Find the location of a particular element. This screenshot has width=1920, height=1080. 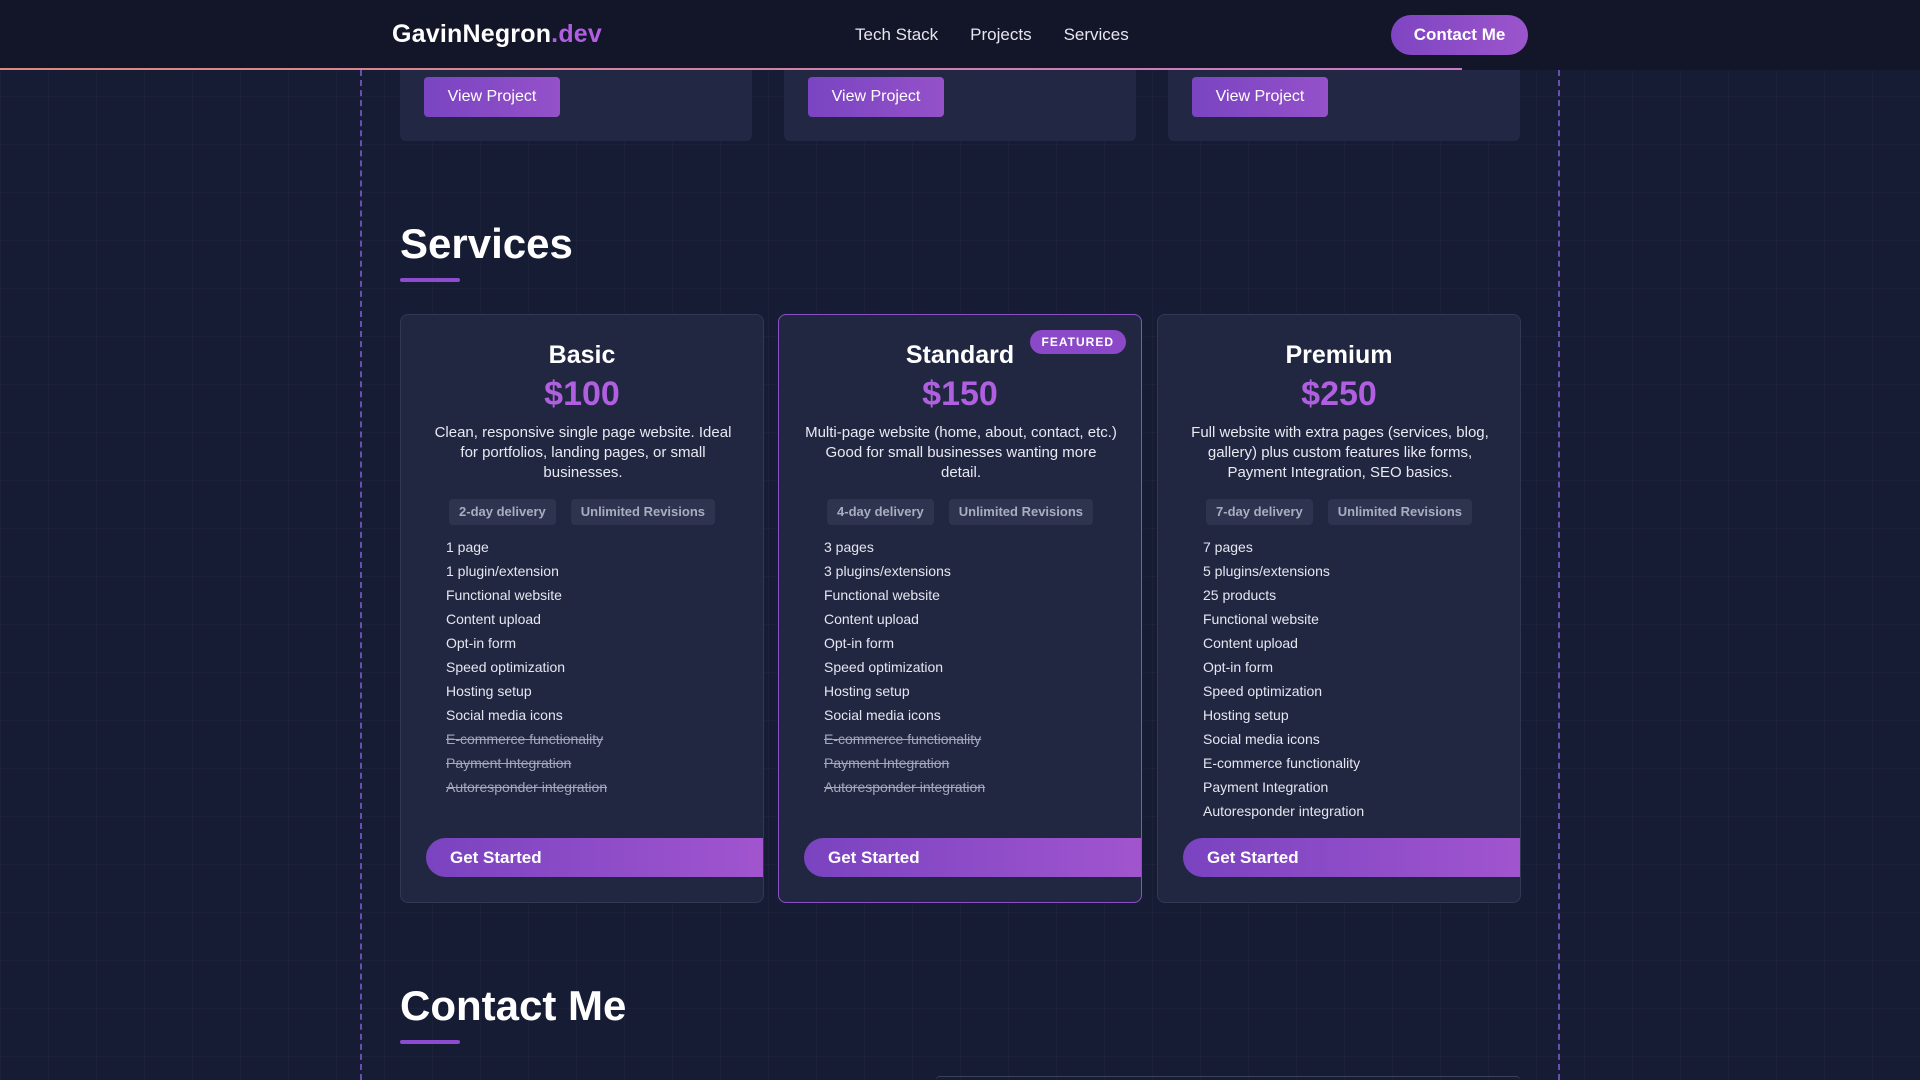

get-started-button-standard: Get Started is located at coordinates (972, 857).